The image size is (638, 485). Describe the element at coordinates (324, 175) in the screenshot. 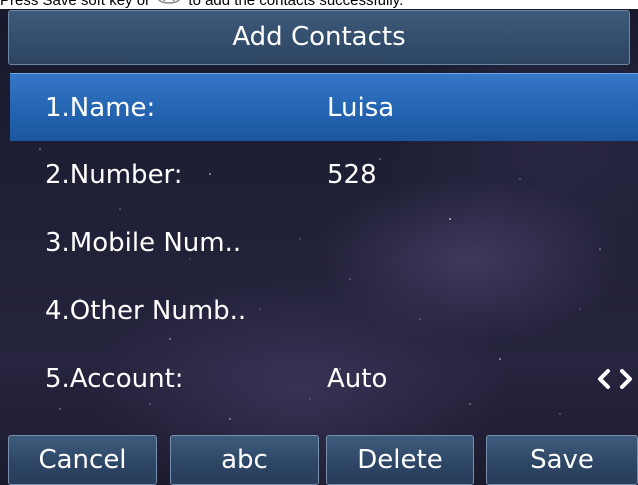

I see `field-row-number: 2.Number: 528` at that location.